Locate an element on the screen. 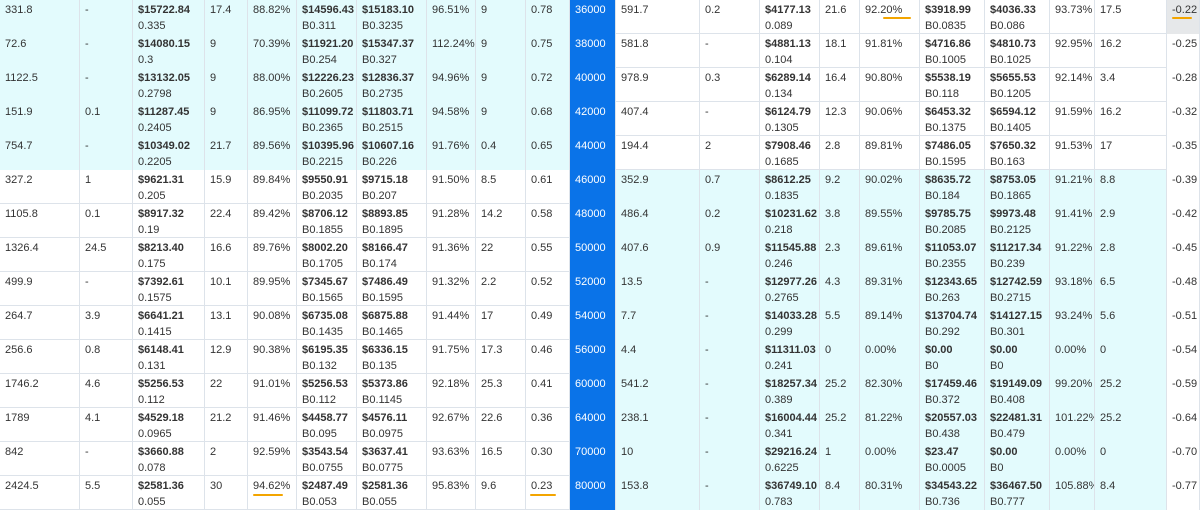 This screenshot has width=1200, height=510. put-mark-price-cell: $4881.13 0.104 is located at coordinates (790, 51).